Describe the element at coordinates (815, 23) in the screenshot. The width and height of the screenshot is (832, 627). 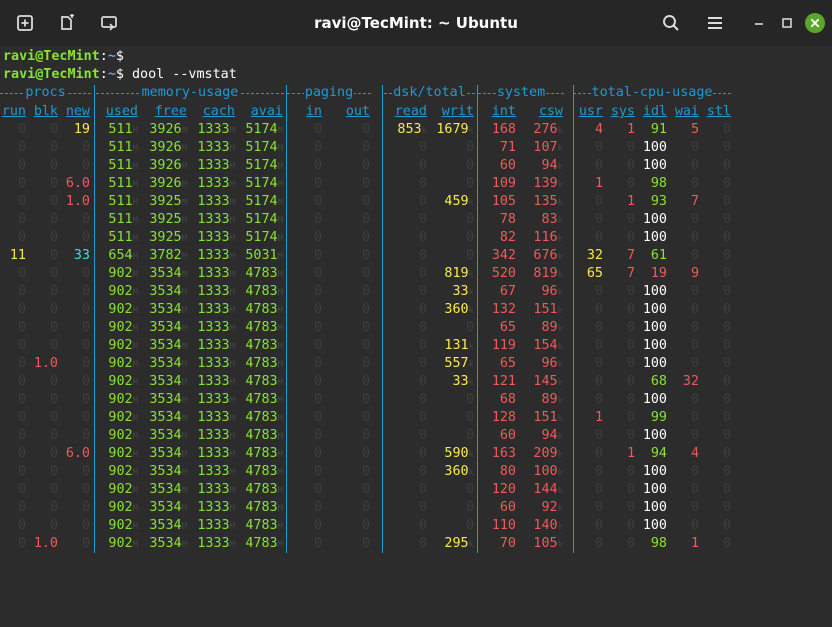
I see `close-button` at that location.